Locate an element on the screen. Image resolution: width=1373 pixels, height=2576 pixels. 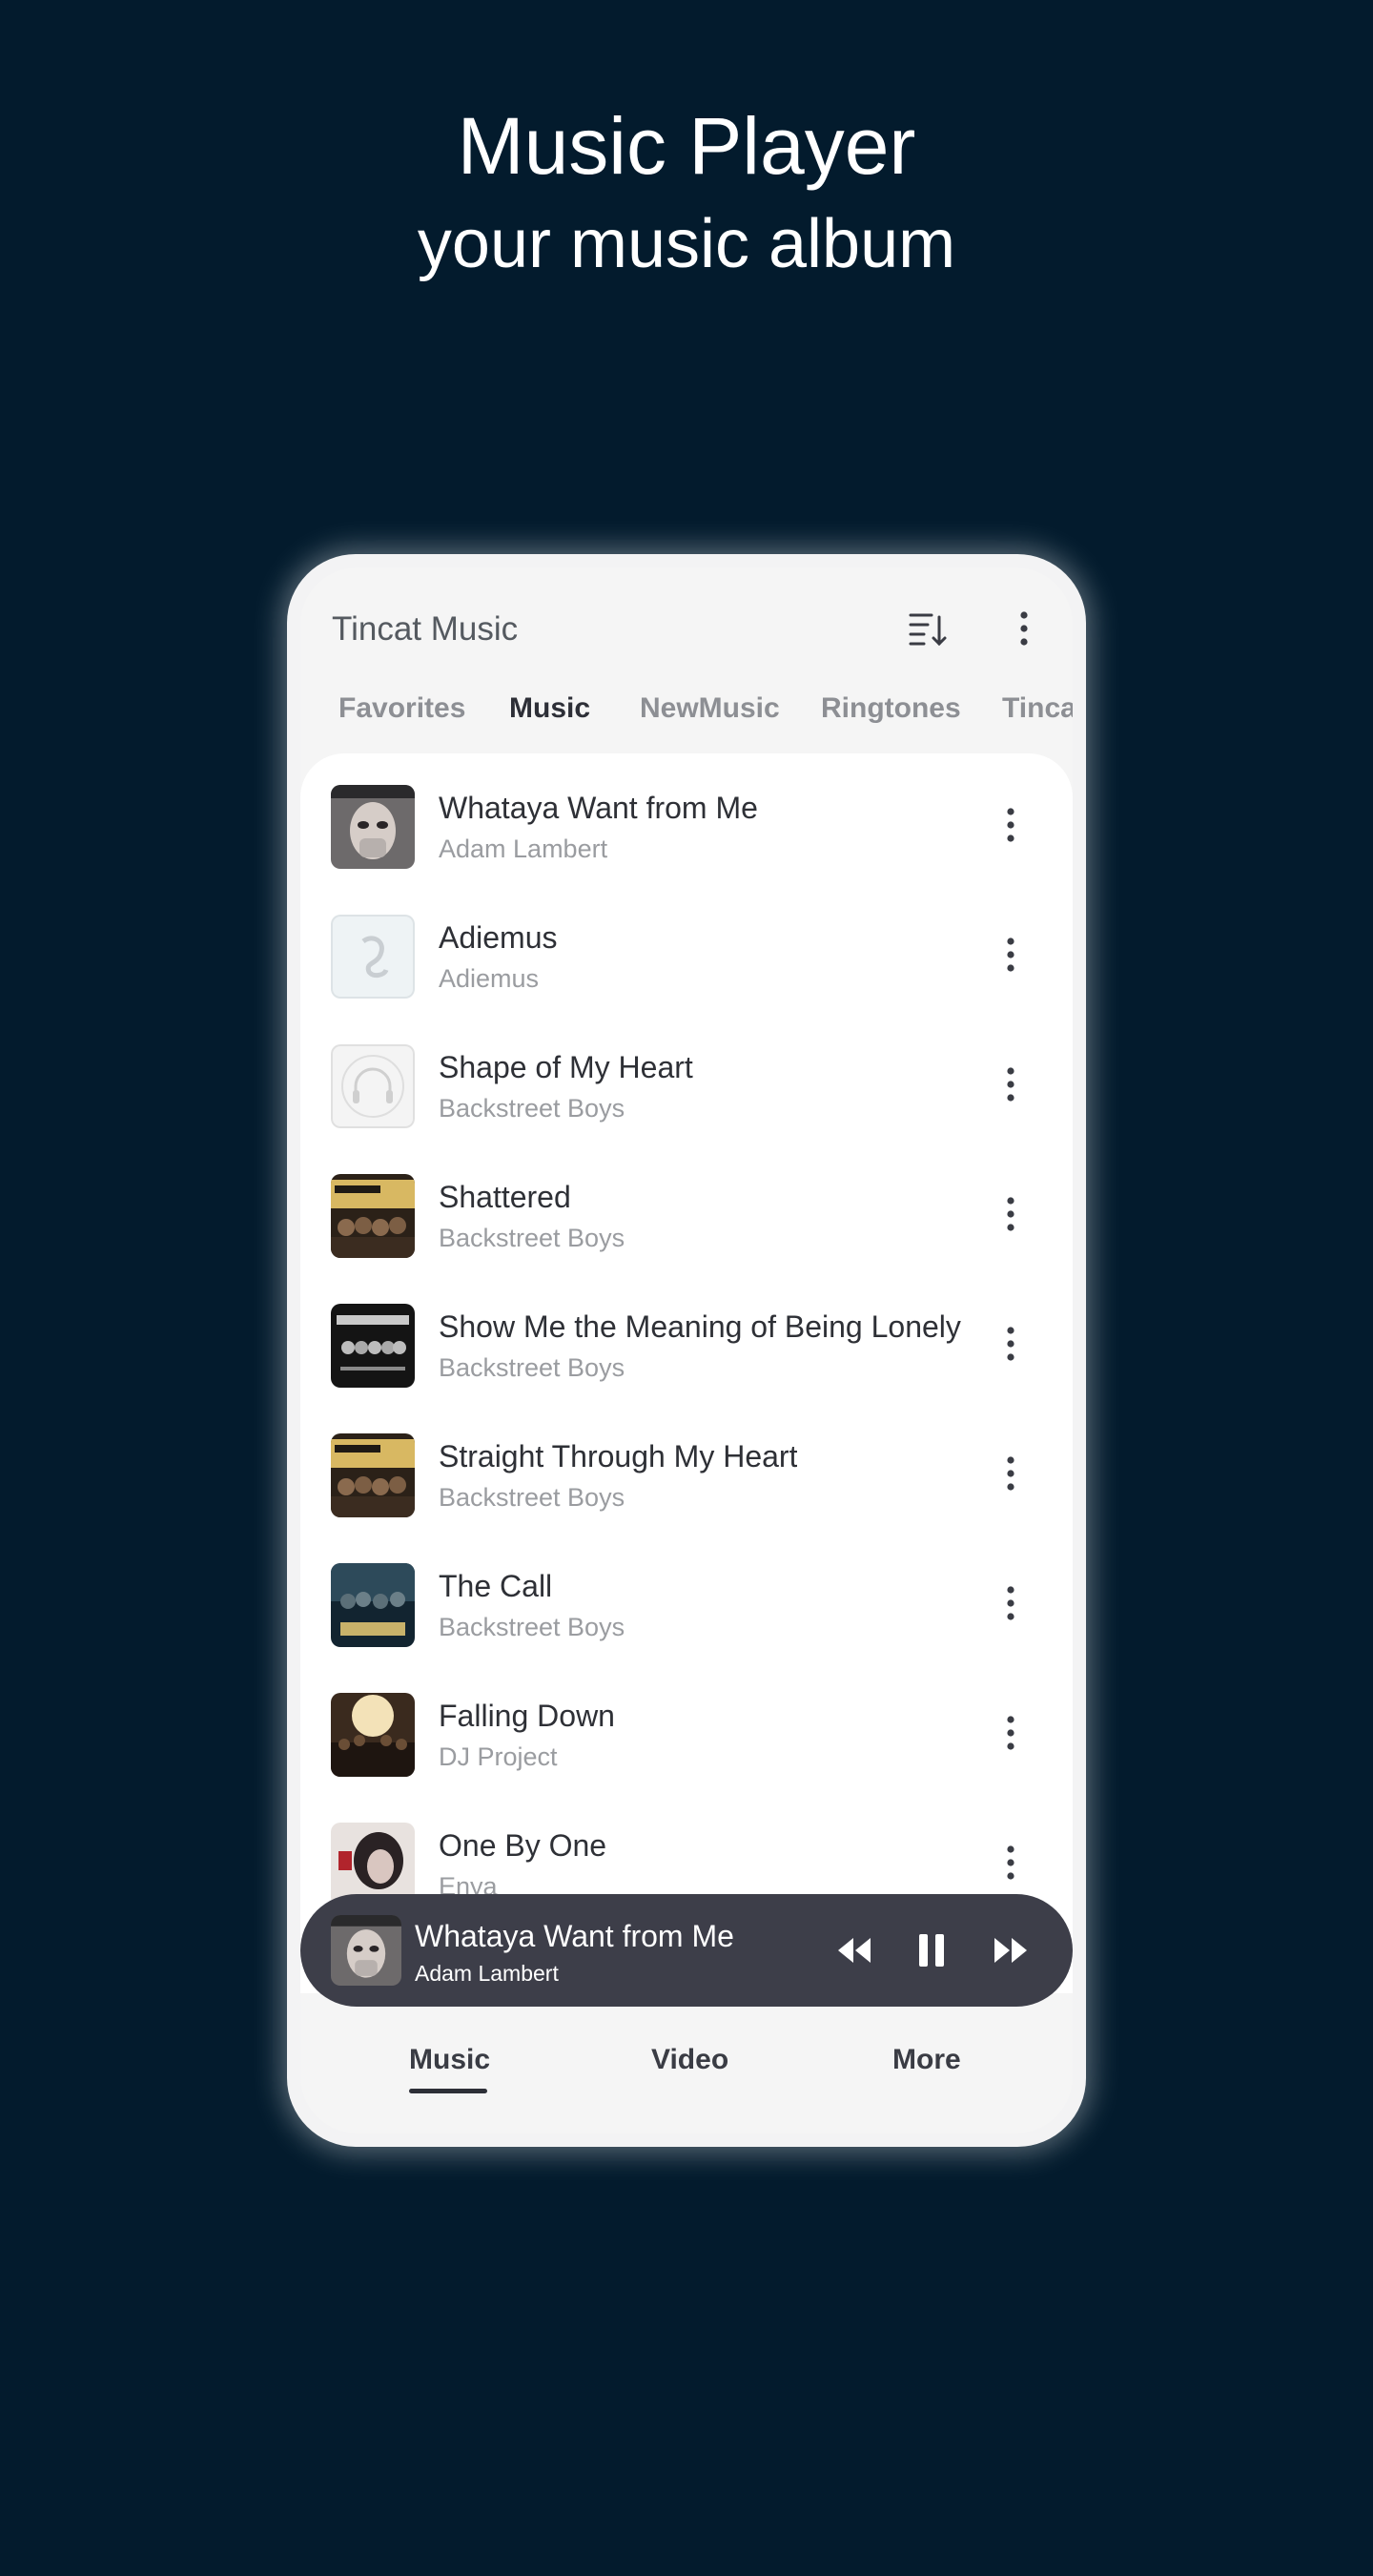
song-row: Falling Down DJ Project is located at coordinates (686, 1742).